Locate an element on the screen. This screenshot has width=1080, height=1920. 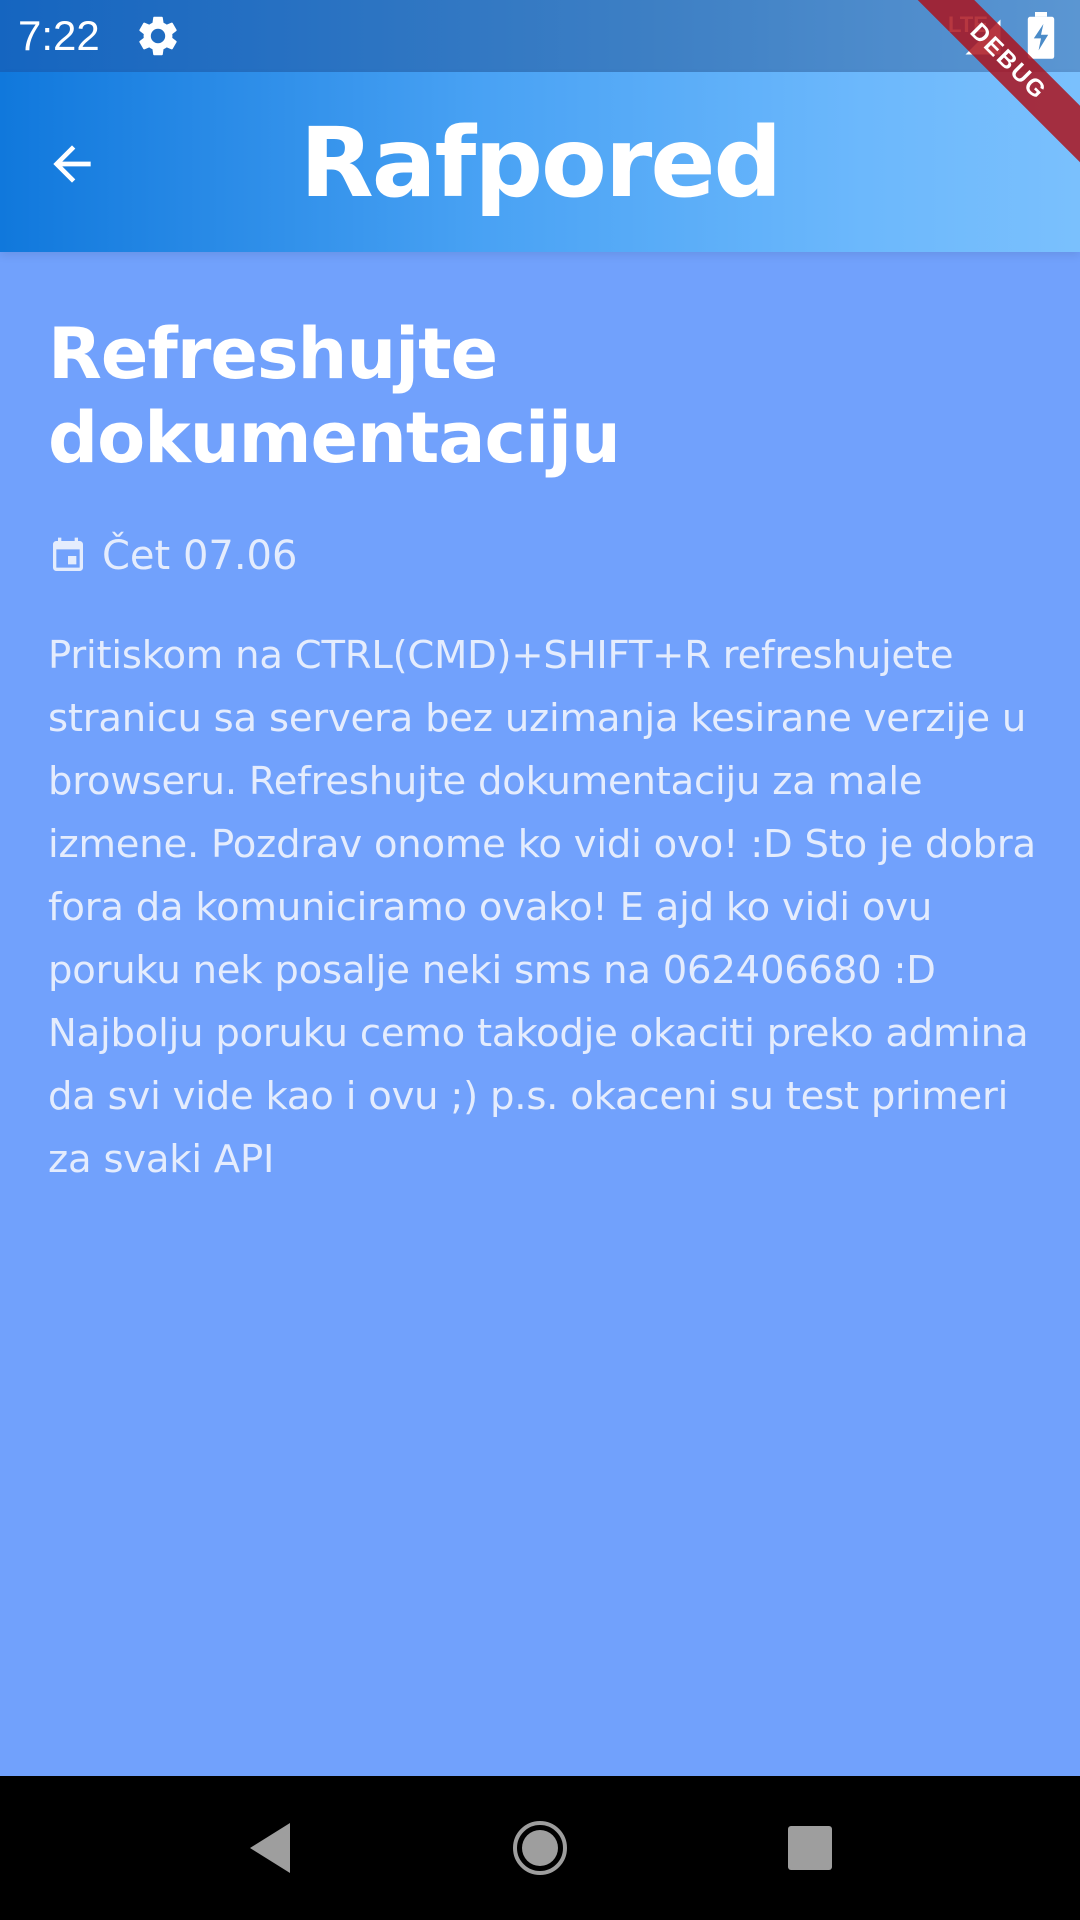
battery-charging-icon is located at coordinates (1041, 35).